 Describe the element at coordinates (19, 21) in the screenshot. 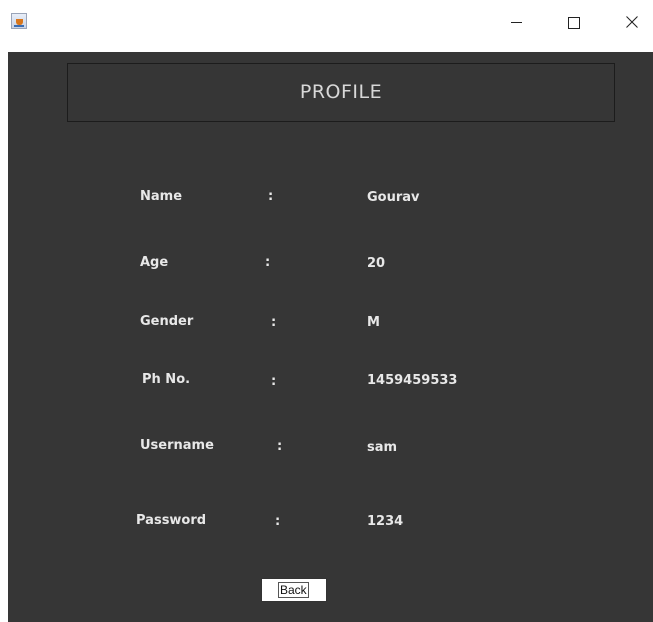

I see `java-app-icon` at that location.